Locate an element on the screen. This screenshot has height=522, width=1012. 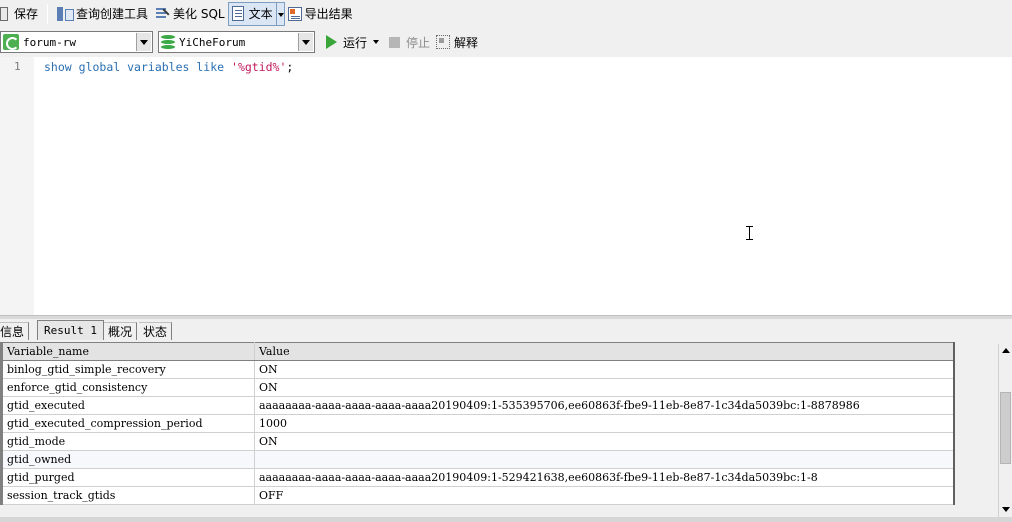
tab-profile: 概况 is located at coordinates (121, 331).